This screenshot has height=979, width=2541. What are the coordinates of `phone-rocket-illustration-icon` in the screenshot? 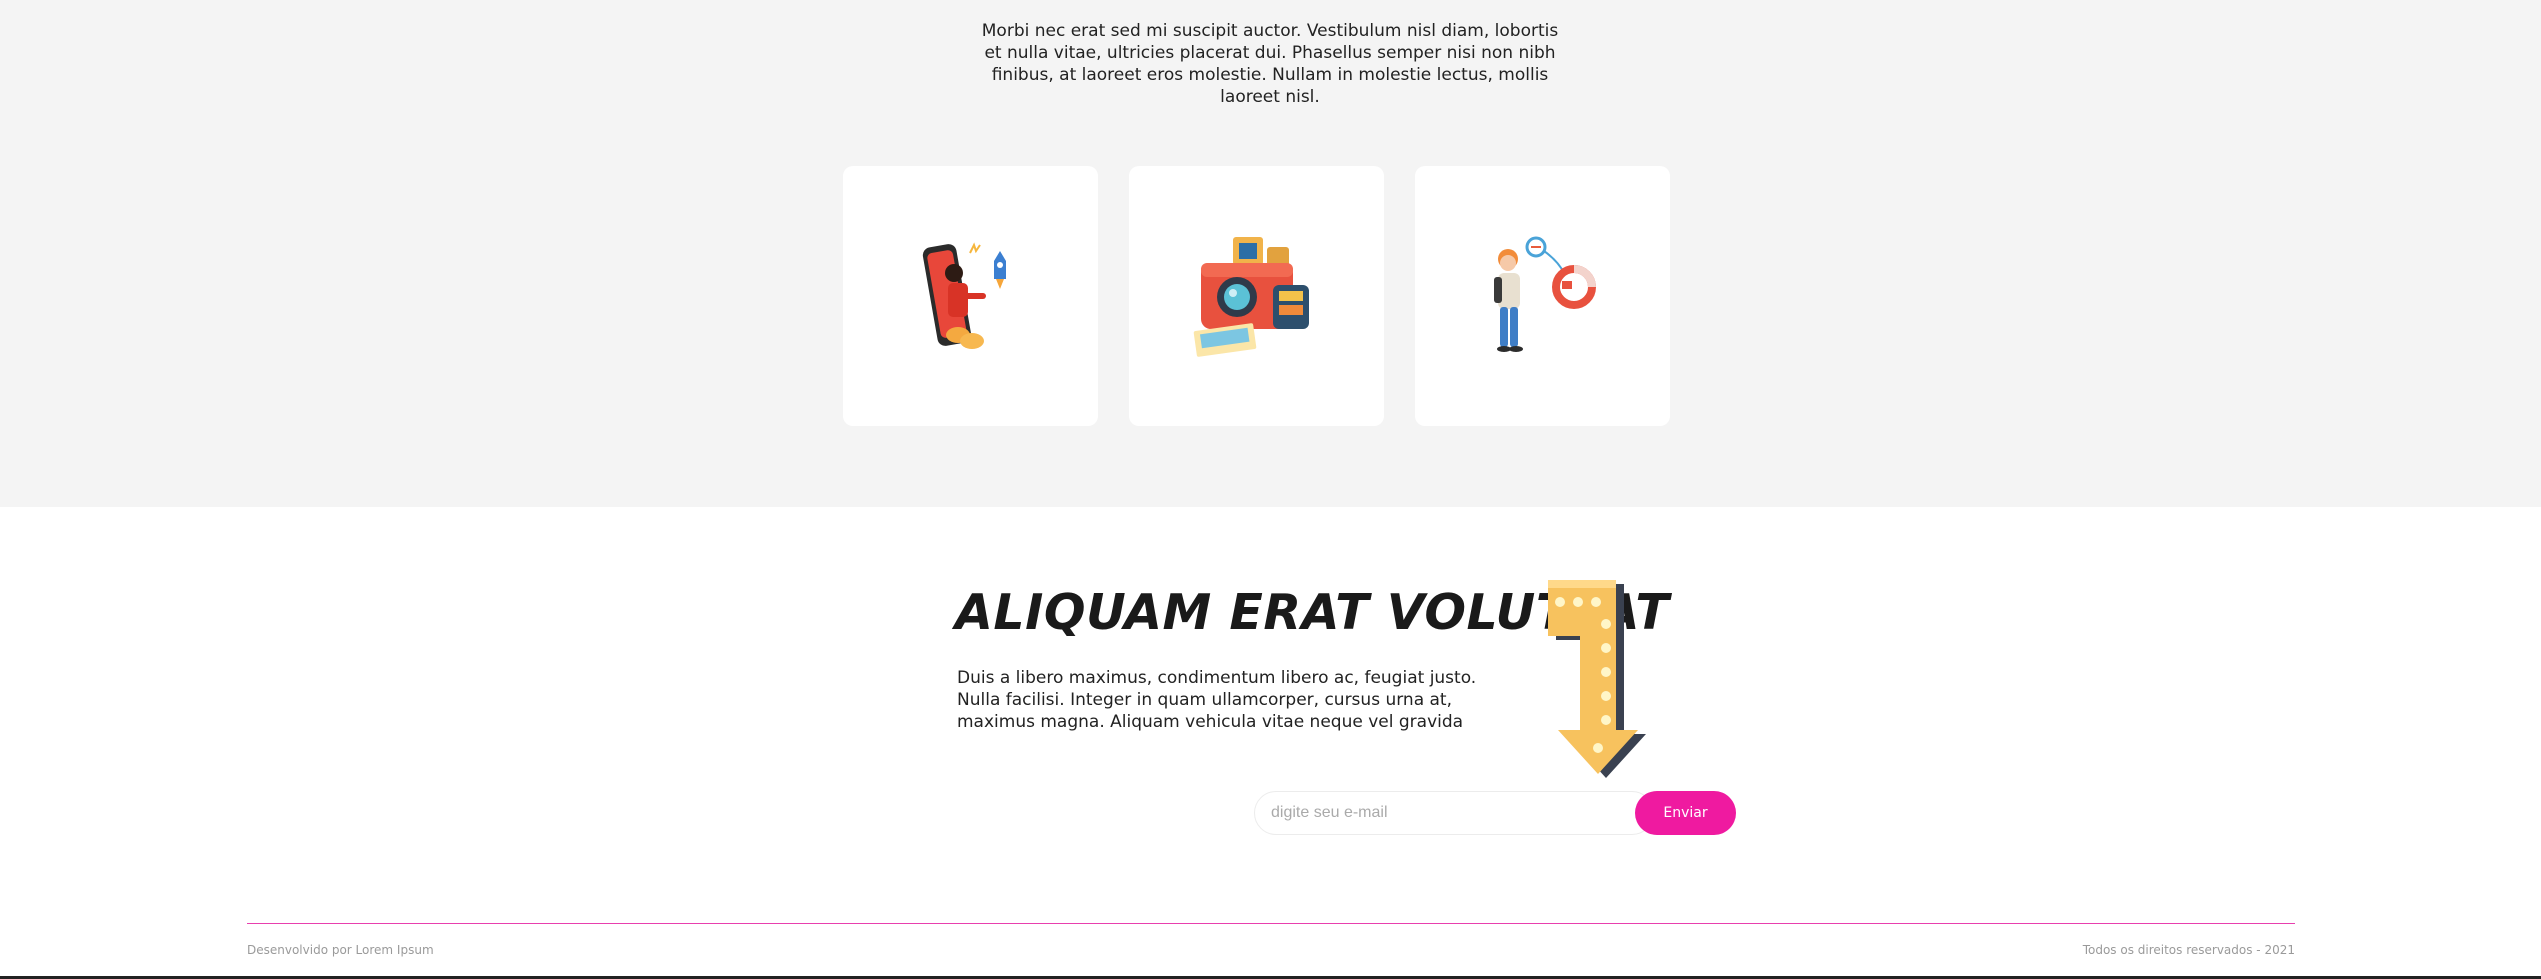 It's located at (964, 295).